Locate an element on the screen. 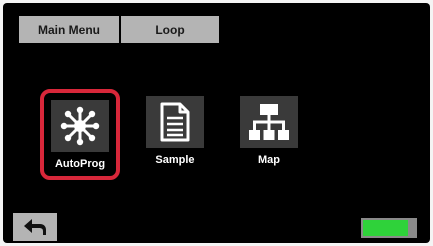 This screenshot has width=433, height=246. sample-icon-box is located at coordinates (175, 122).